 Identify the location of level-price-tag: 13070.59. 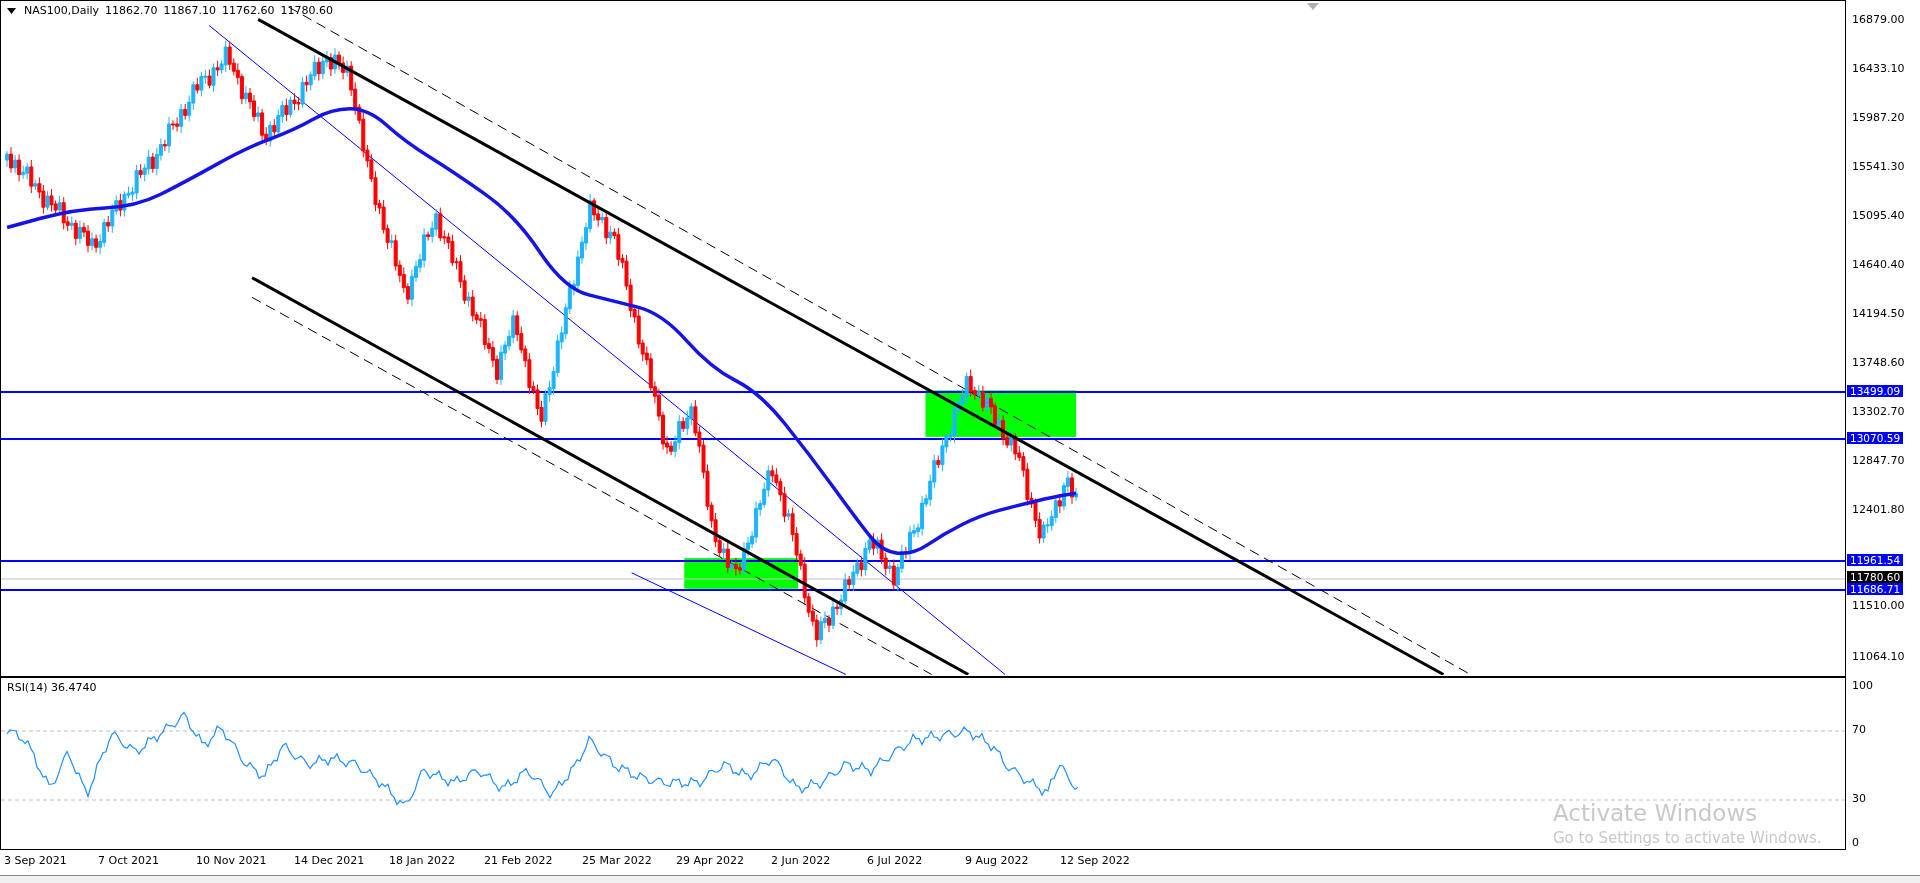
(1875, 438).